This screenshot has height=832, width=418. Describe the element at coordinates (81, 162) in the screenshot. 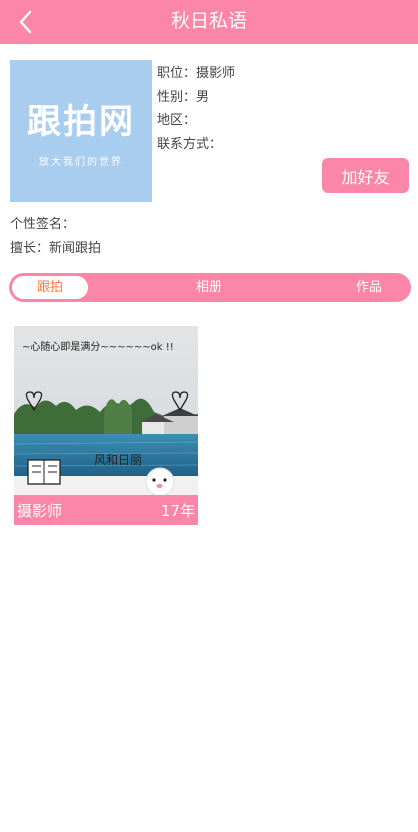

I see `logo-slogan: 放大我们的世界` at that location.